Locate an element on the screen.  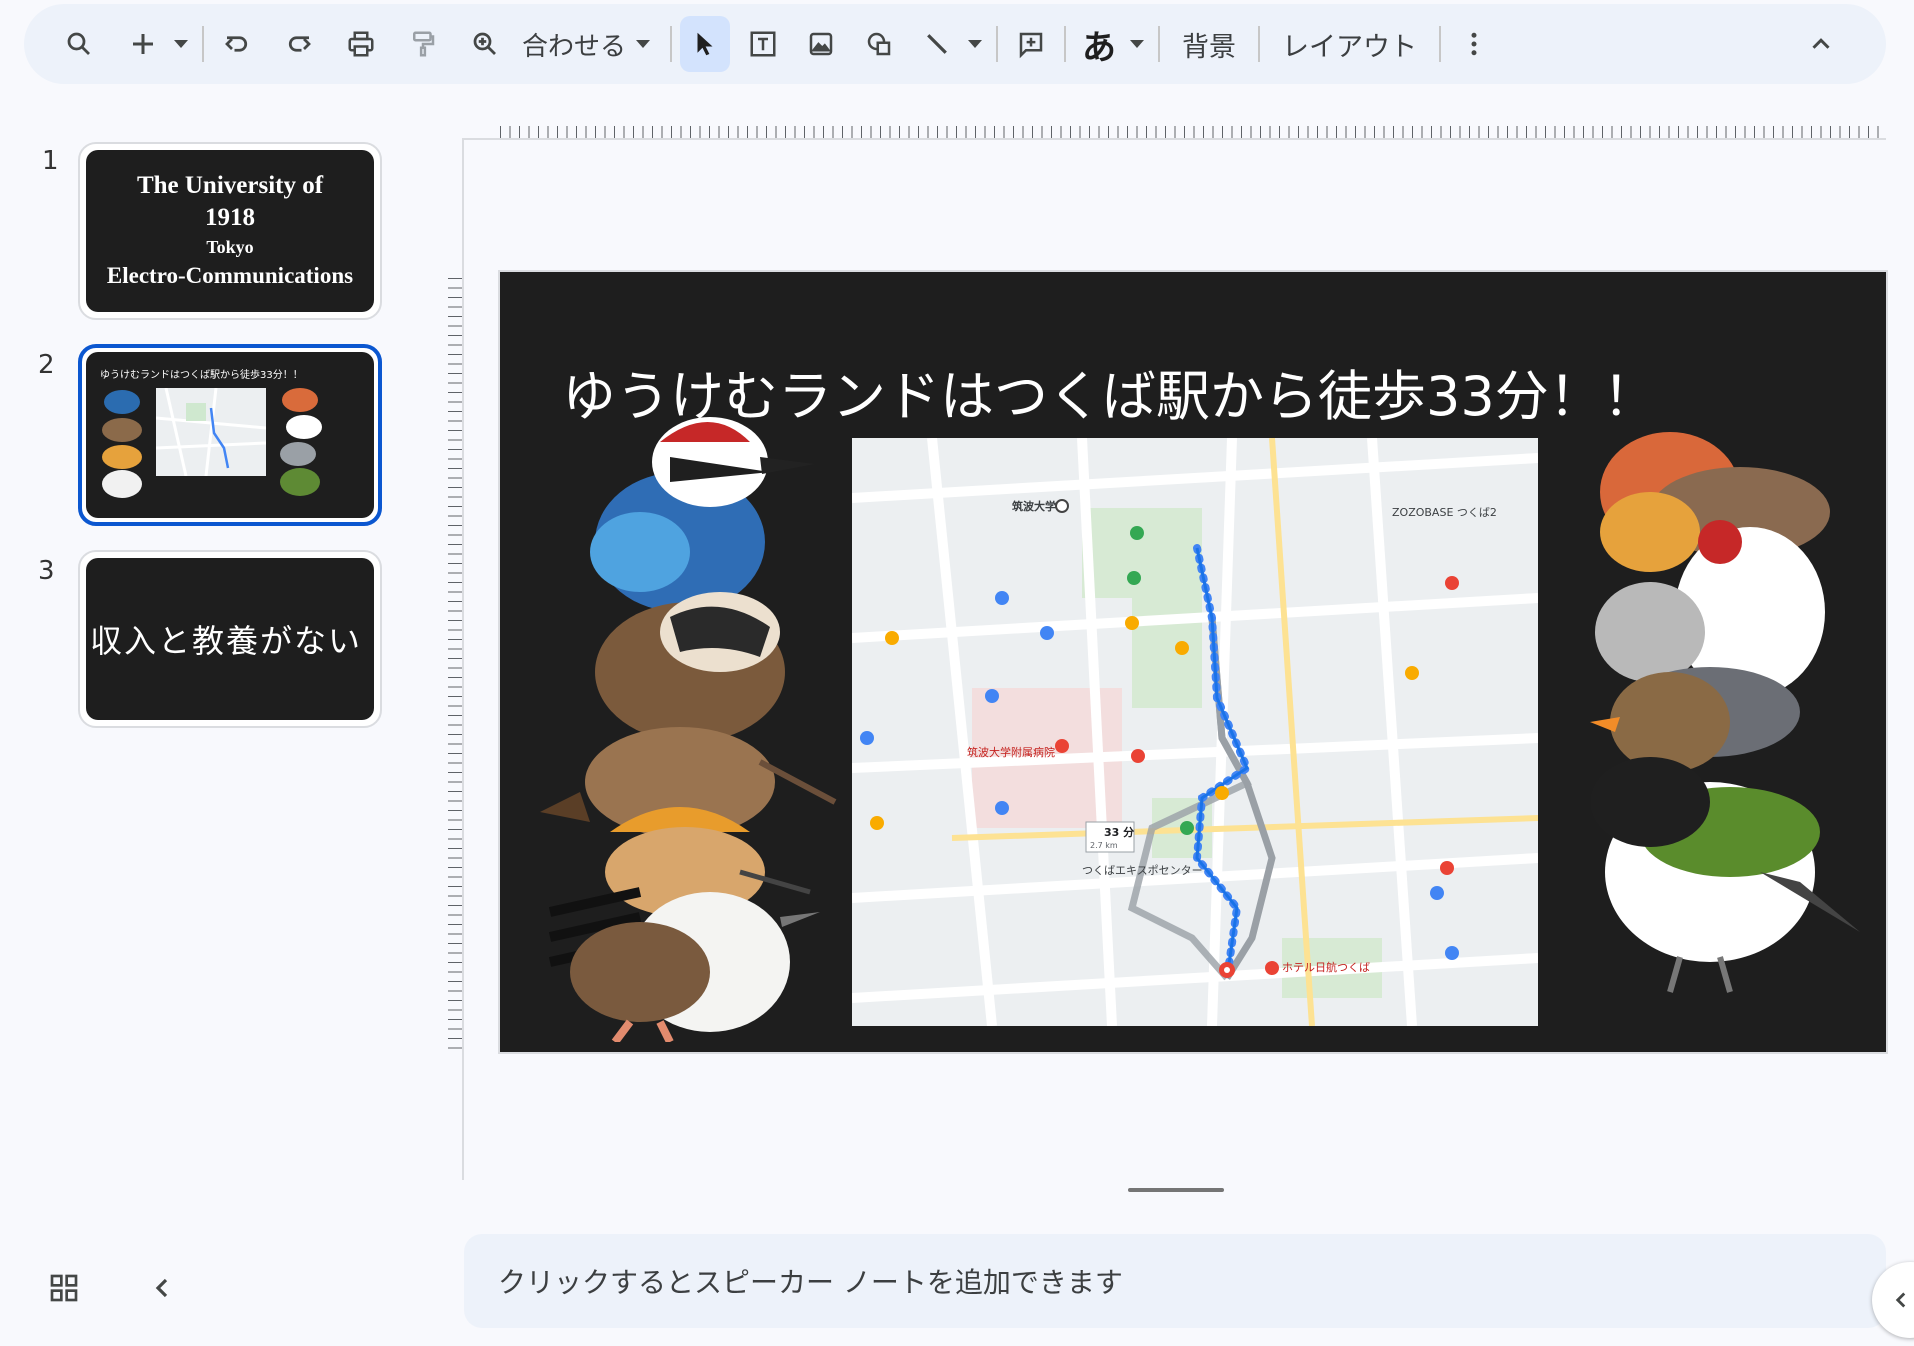
undo-button is located at coordinates (237, 44).